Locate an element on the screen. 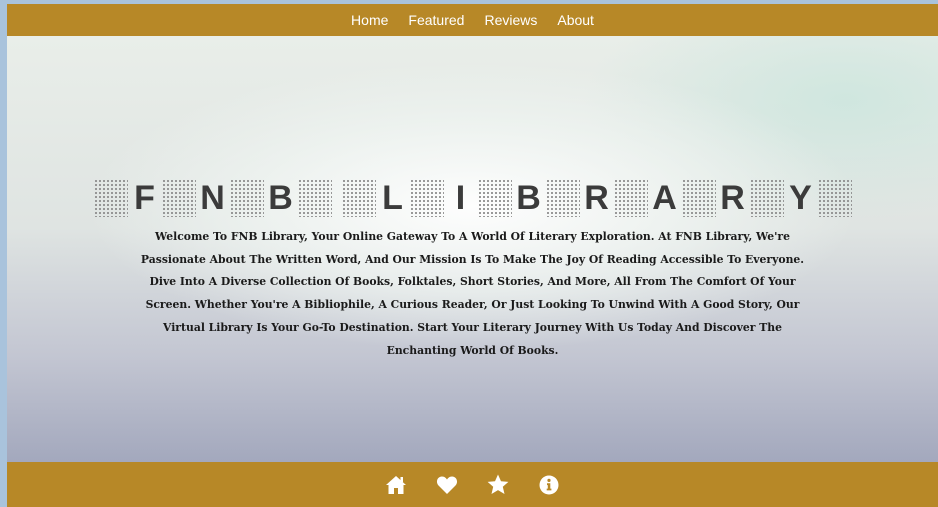  info-icon is located at coordinates (549, 485).